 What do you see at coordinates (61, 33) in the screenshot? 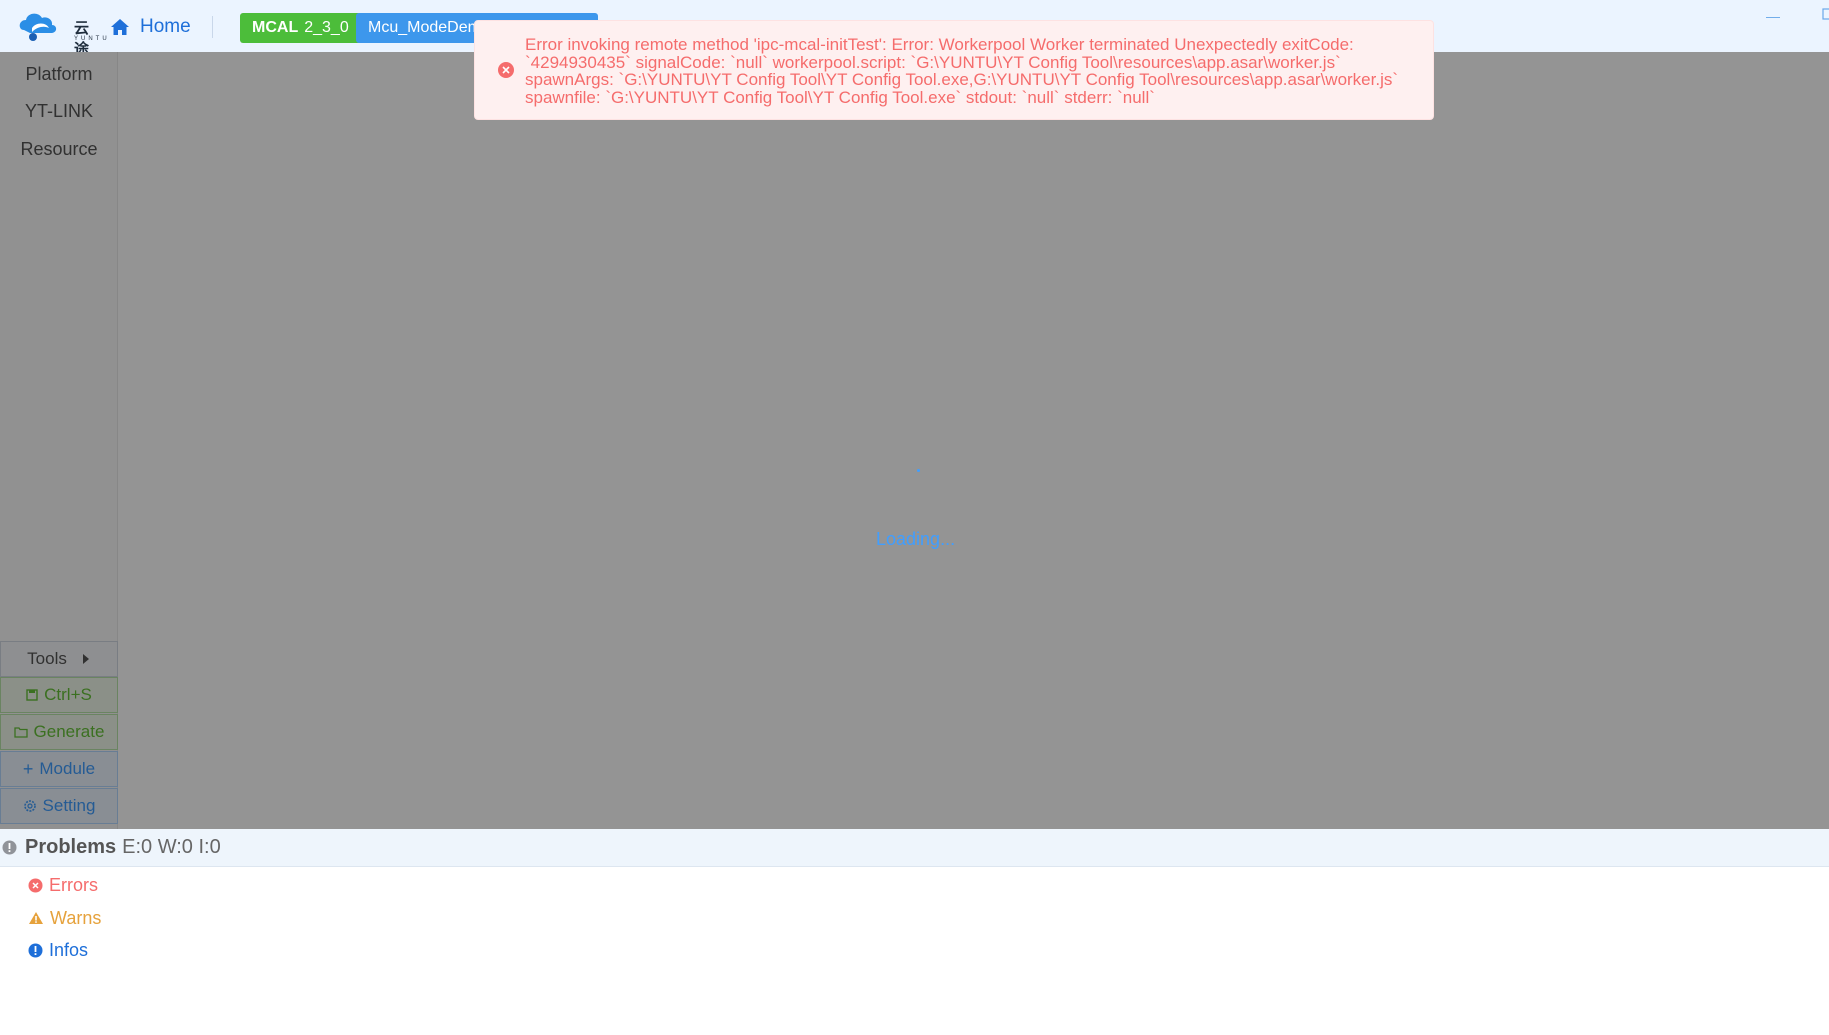
I see `yuntu-logo: 云途 YUNTU` at bounding box center [61, 33].